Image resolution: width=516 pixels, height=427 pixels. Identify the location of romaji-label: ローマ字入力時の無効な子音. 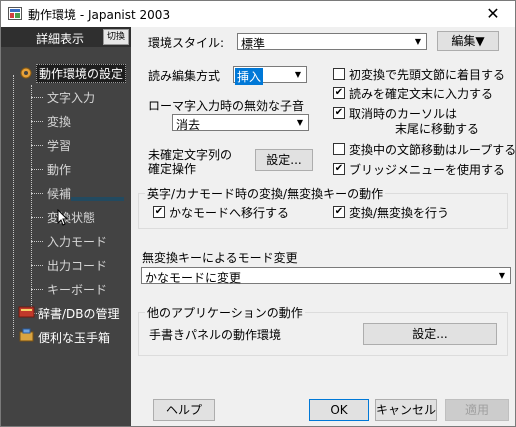
(226, 106).